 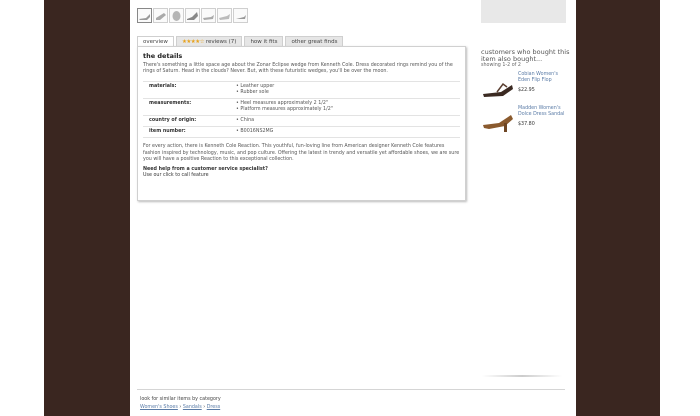 What do you see at coordinates (221, 42) in the screenshot?
I see `tab-reviews-label: reviews (7)` at bounding box center [221, 42].